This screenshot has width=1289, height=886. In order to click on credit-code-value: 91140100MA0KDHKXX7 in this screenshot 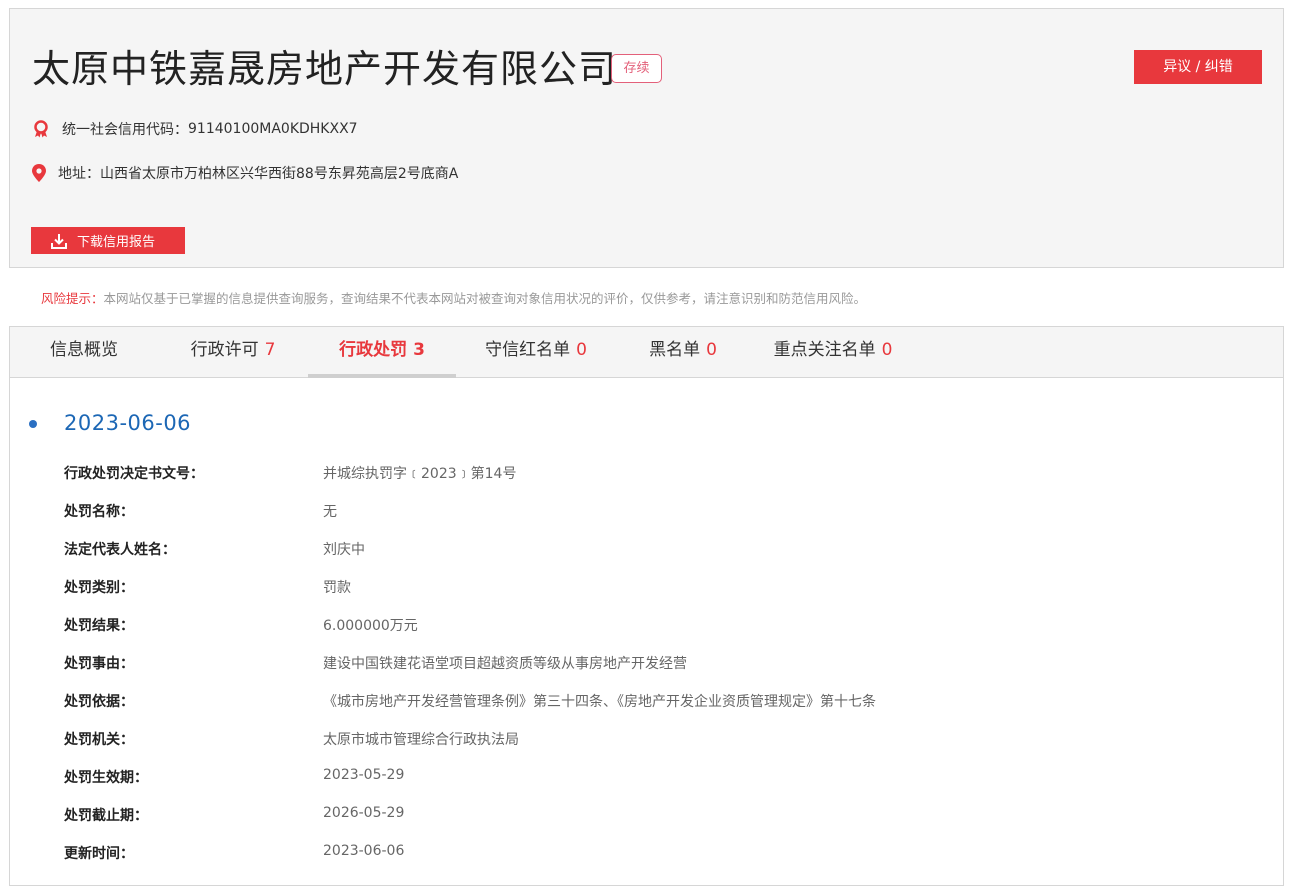, I will do `click(273, 129)`.